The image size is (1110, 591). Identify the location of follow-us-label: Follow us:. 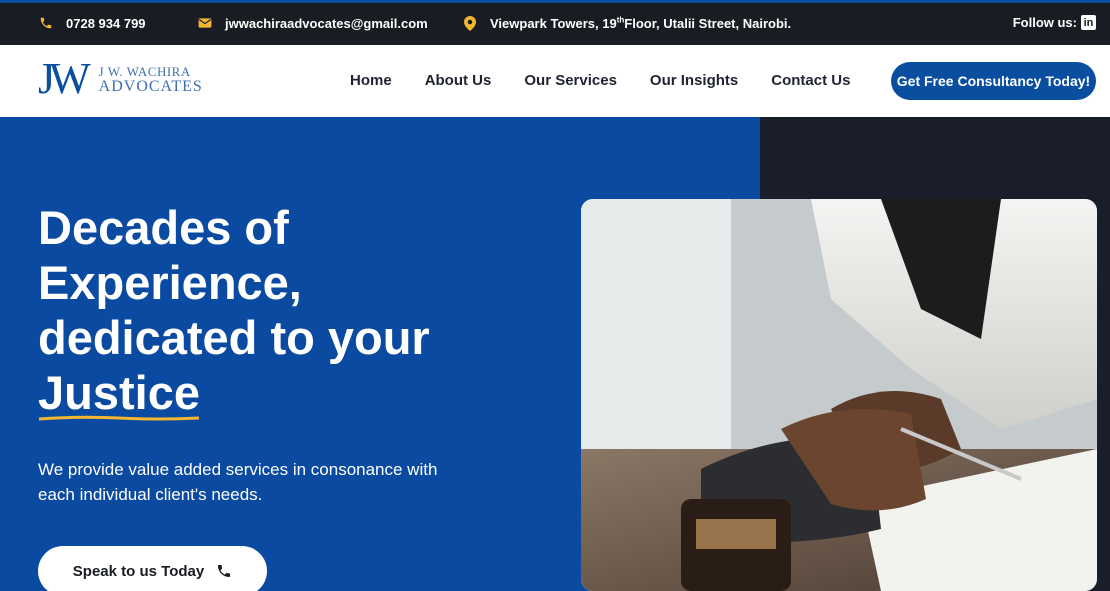
(1044, 22).